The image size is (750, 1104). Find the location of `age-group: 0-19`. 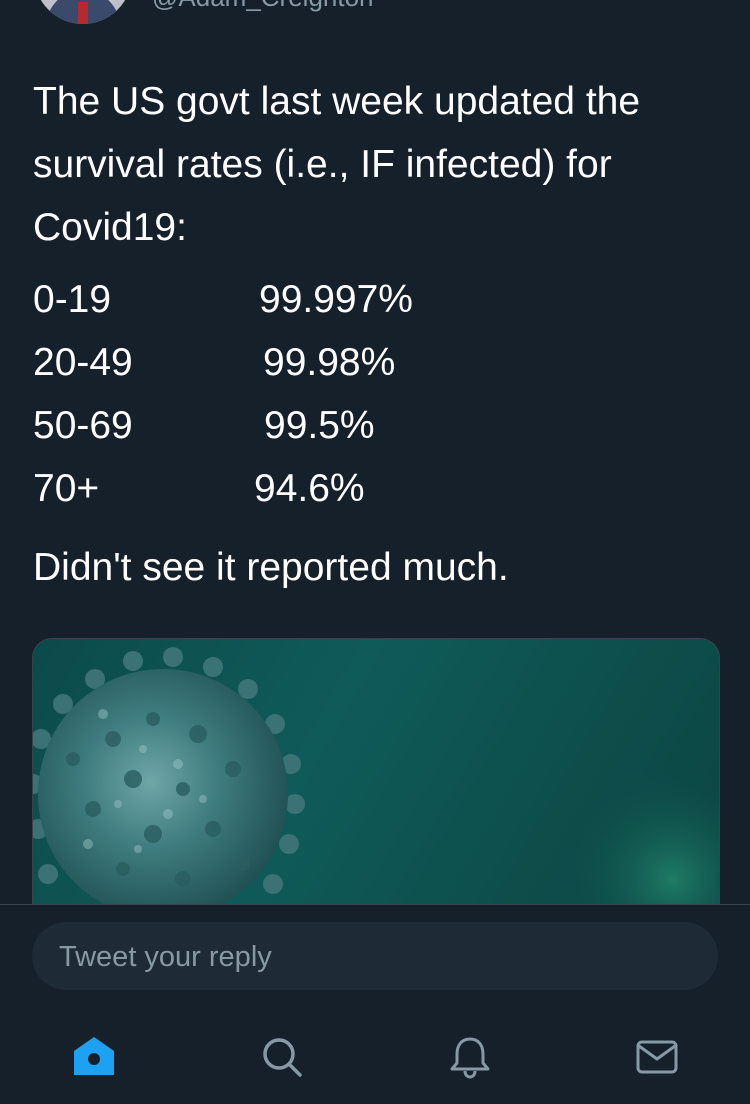

age-group: 0-19 is located at coordinates (72, 299).